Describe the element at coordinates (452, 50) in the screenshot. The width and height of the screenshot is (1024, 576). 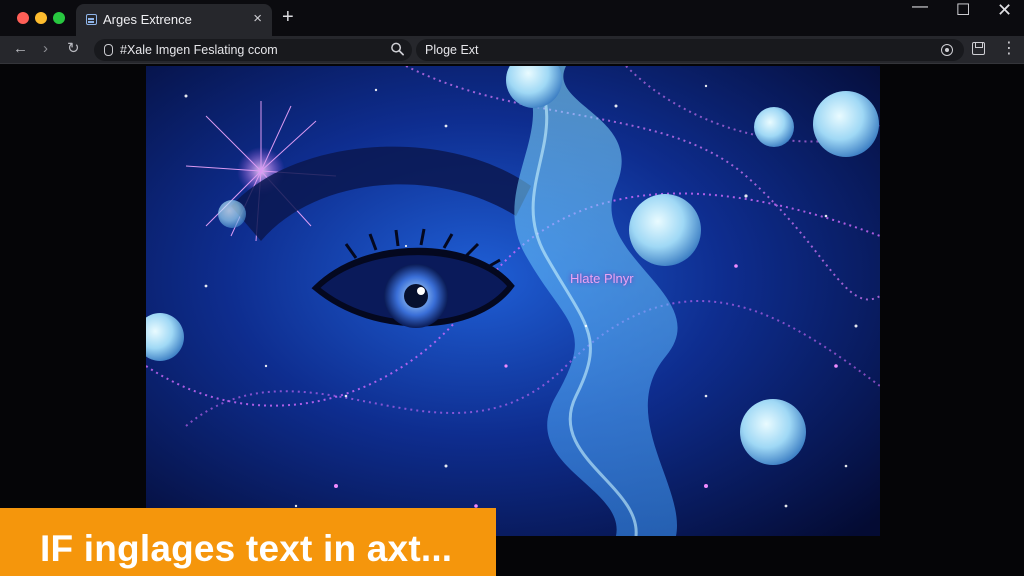
I see `extension-field-text: Ploge Ext` at that location.